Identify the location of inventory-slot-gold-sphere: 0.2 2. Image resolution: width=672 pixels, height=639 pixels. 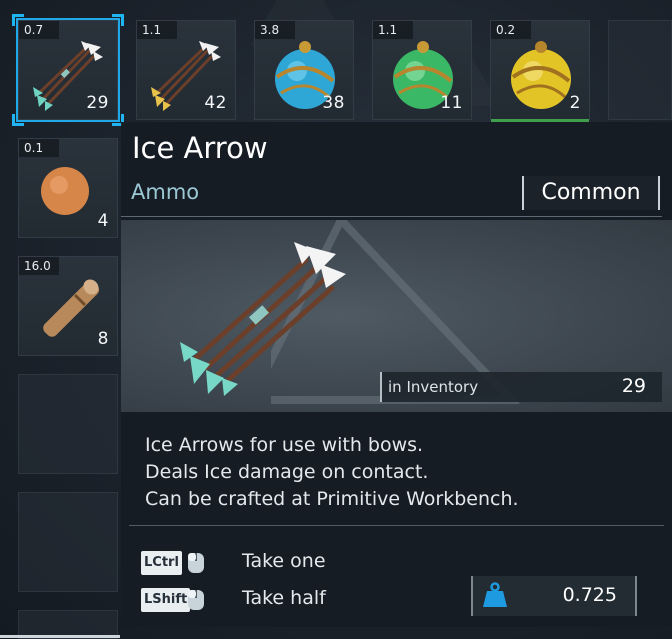
(540, 71).